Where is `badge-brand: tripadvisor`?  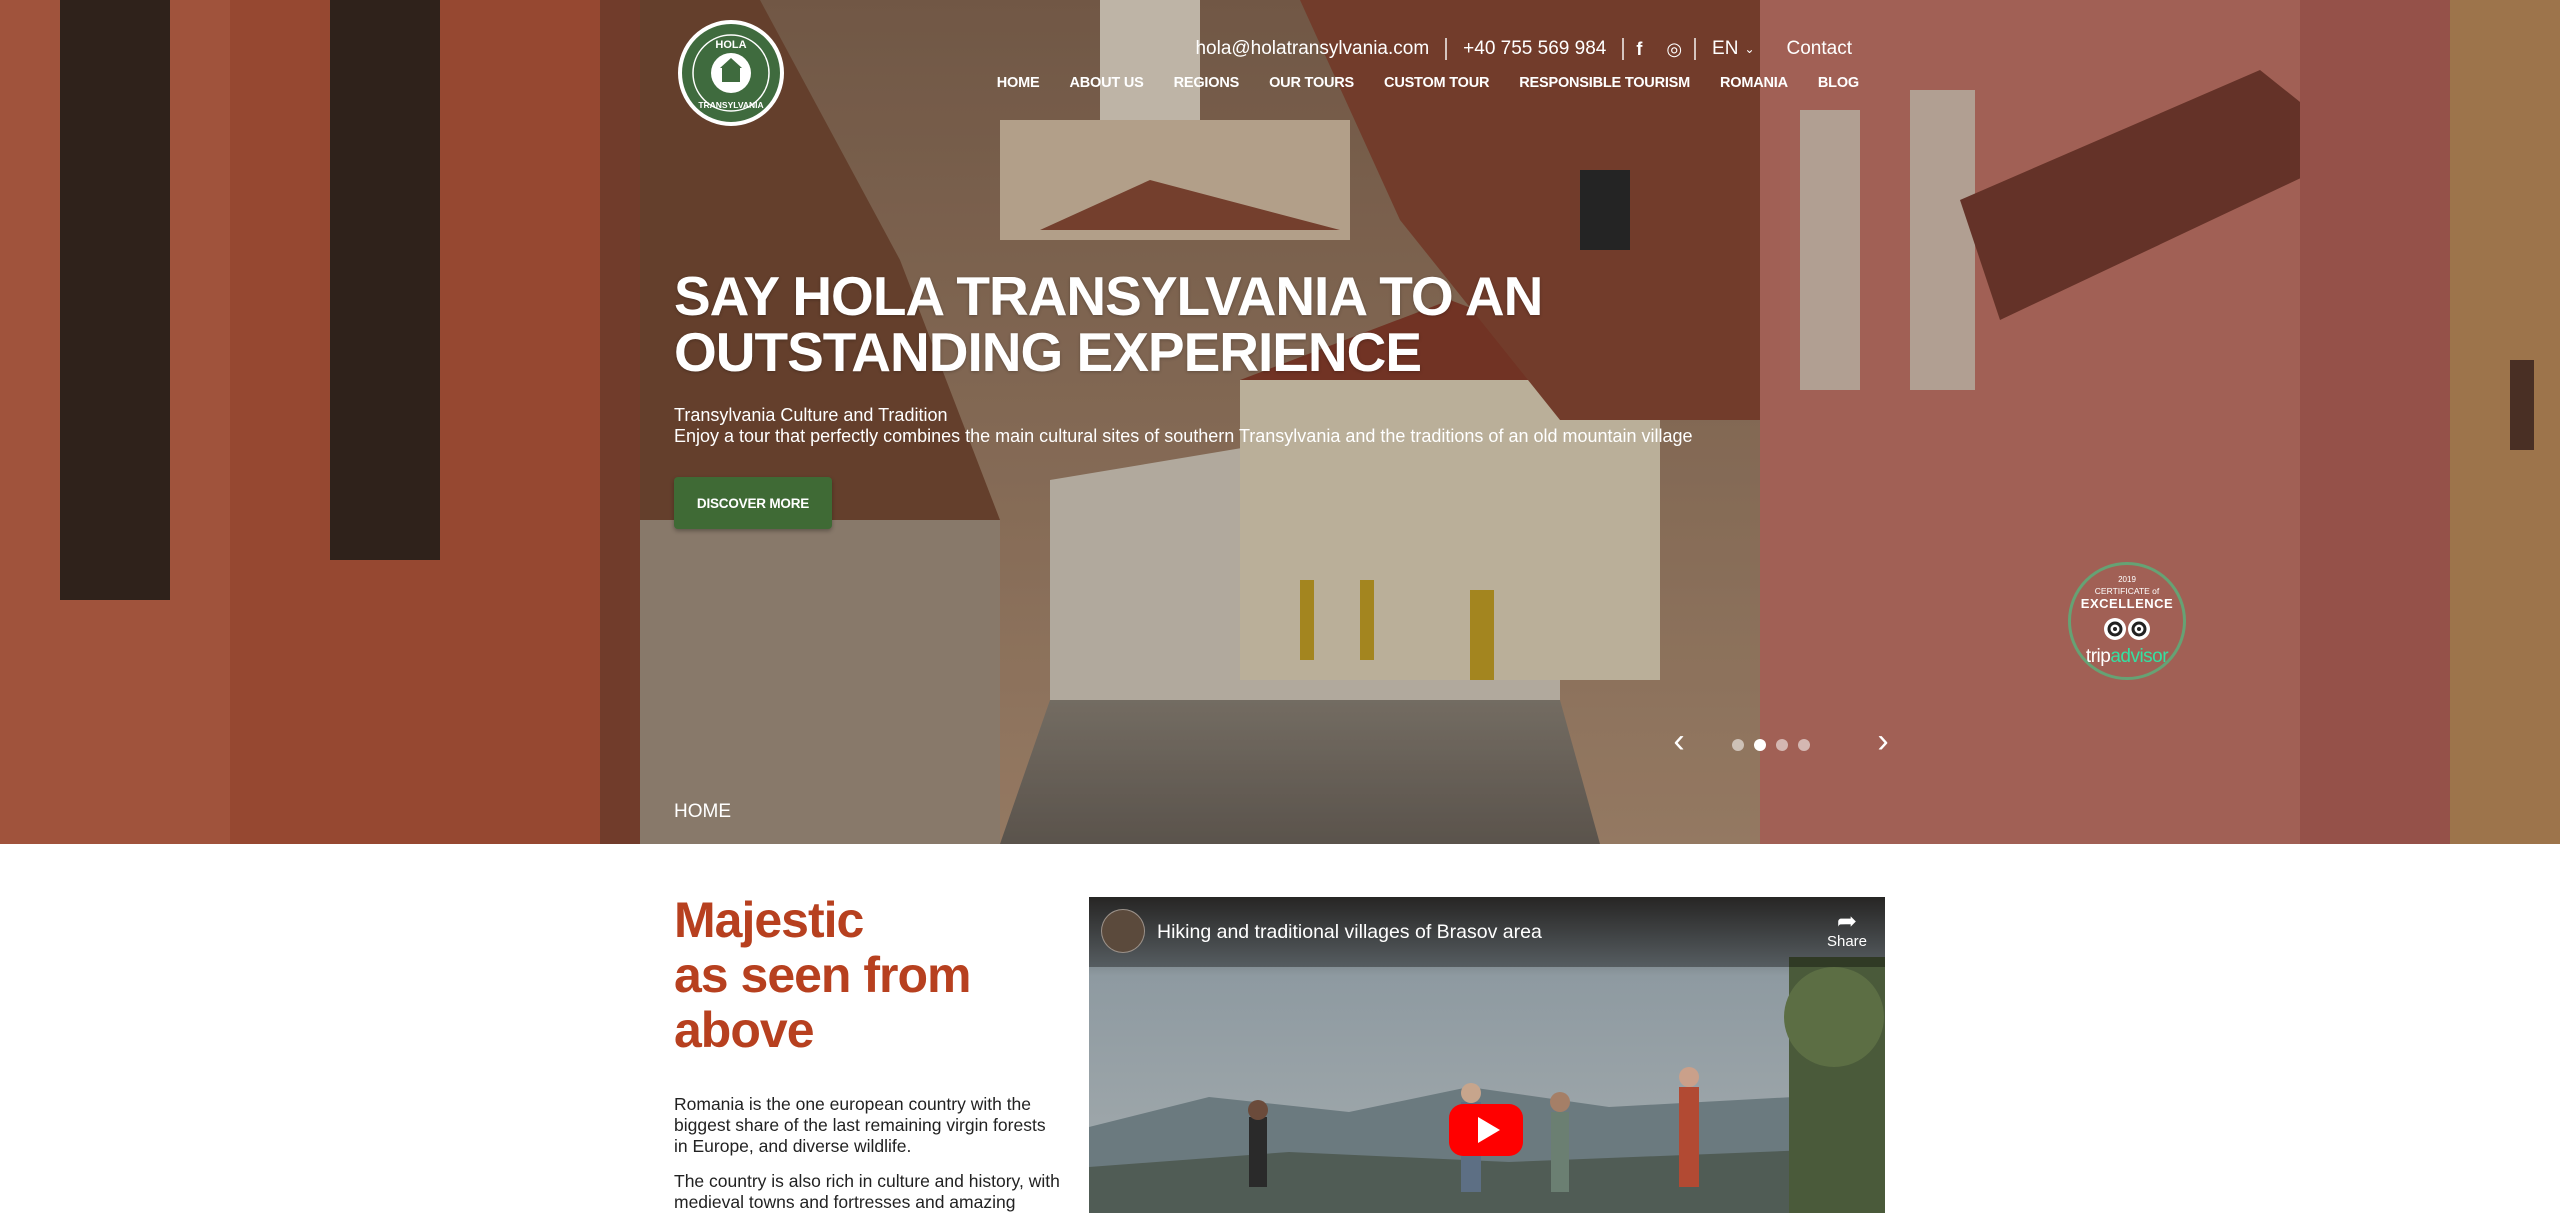
badge-brand: tripadvisor is located at coordinates (2127, 657).